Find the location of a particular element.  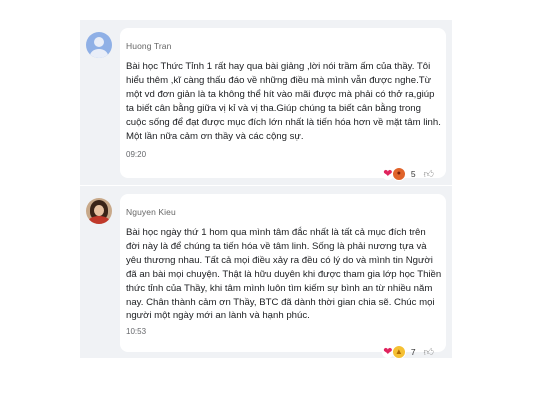

thumbs-up-icon: ▲ is located at coordinates (398, 352).